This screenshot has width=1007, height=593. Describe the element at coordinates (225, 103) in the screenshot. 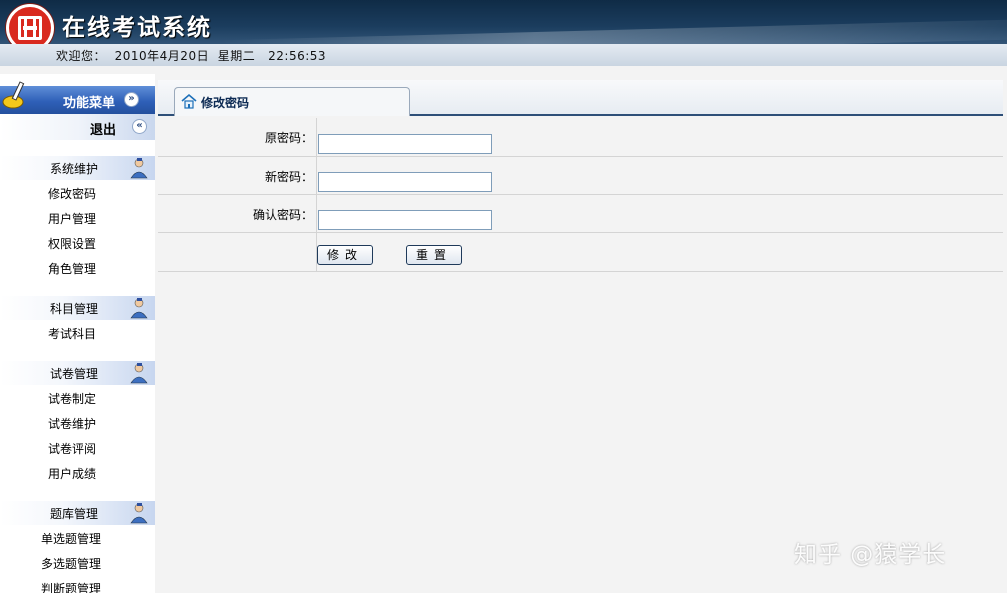

I see `tab-label: 修改密码` at that location.